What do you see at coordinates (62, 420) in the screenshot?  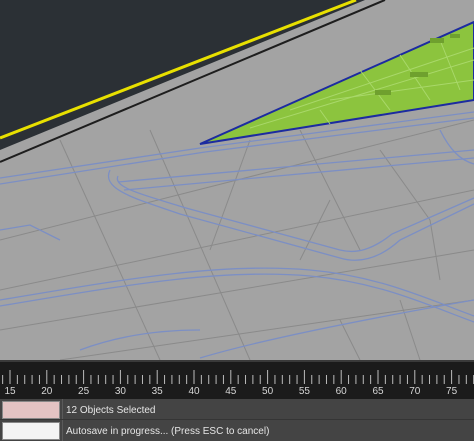 I see `status-divider` at bounding box center [62, 420].